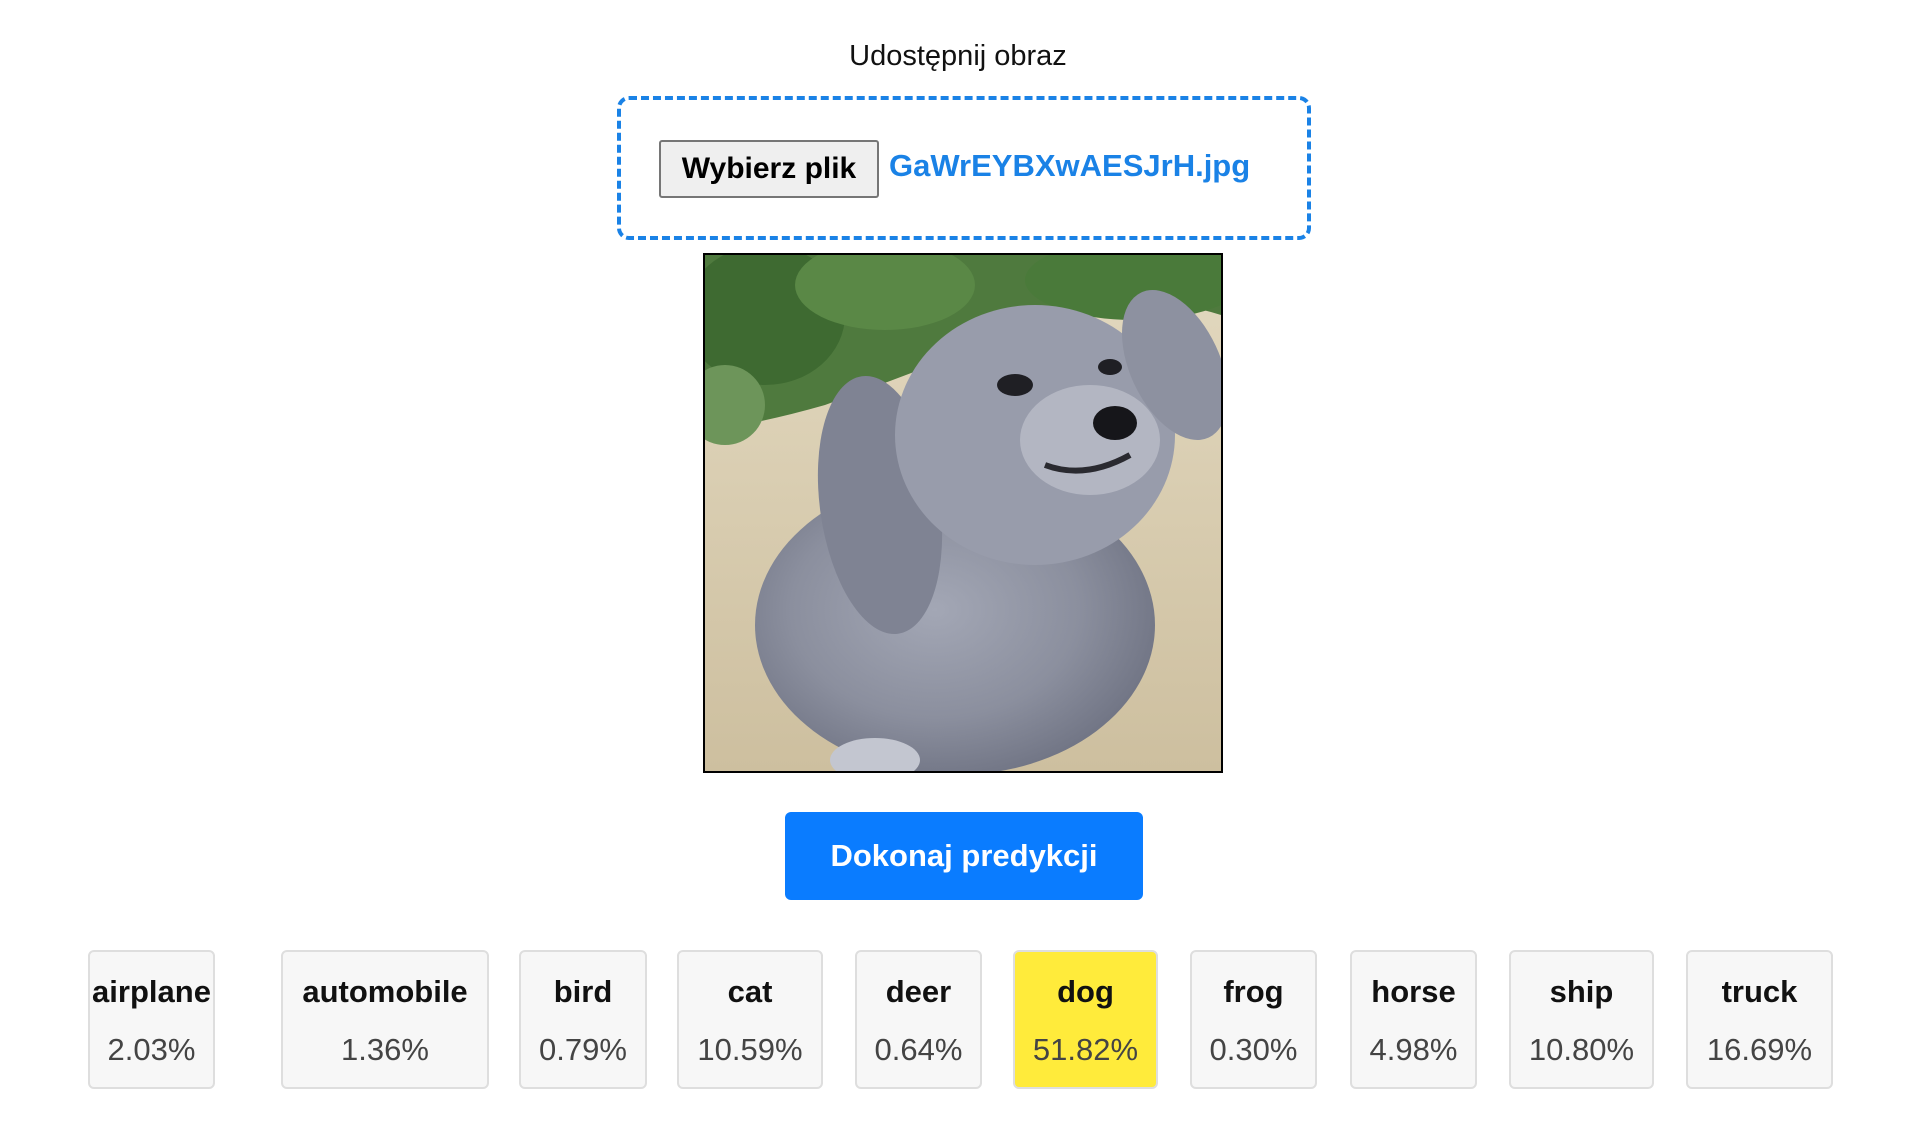  What do you see at coordinates (1085, 1019) in the screenshot?
I see `result-card-dog: dog 51.82%` at bounding box center [1085, 1019].